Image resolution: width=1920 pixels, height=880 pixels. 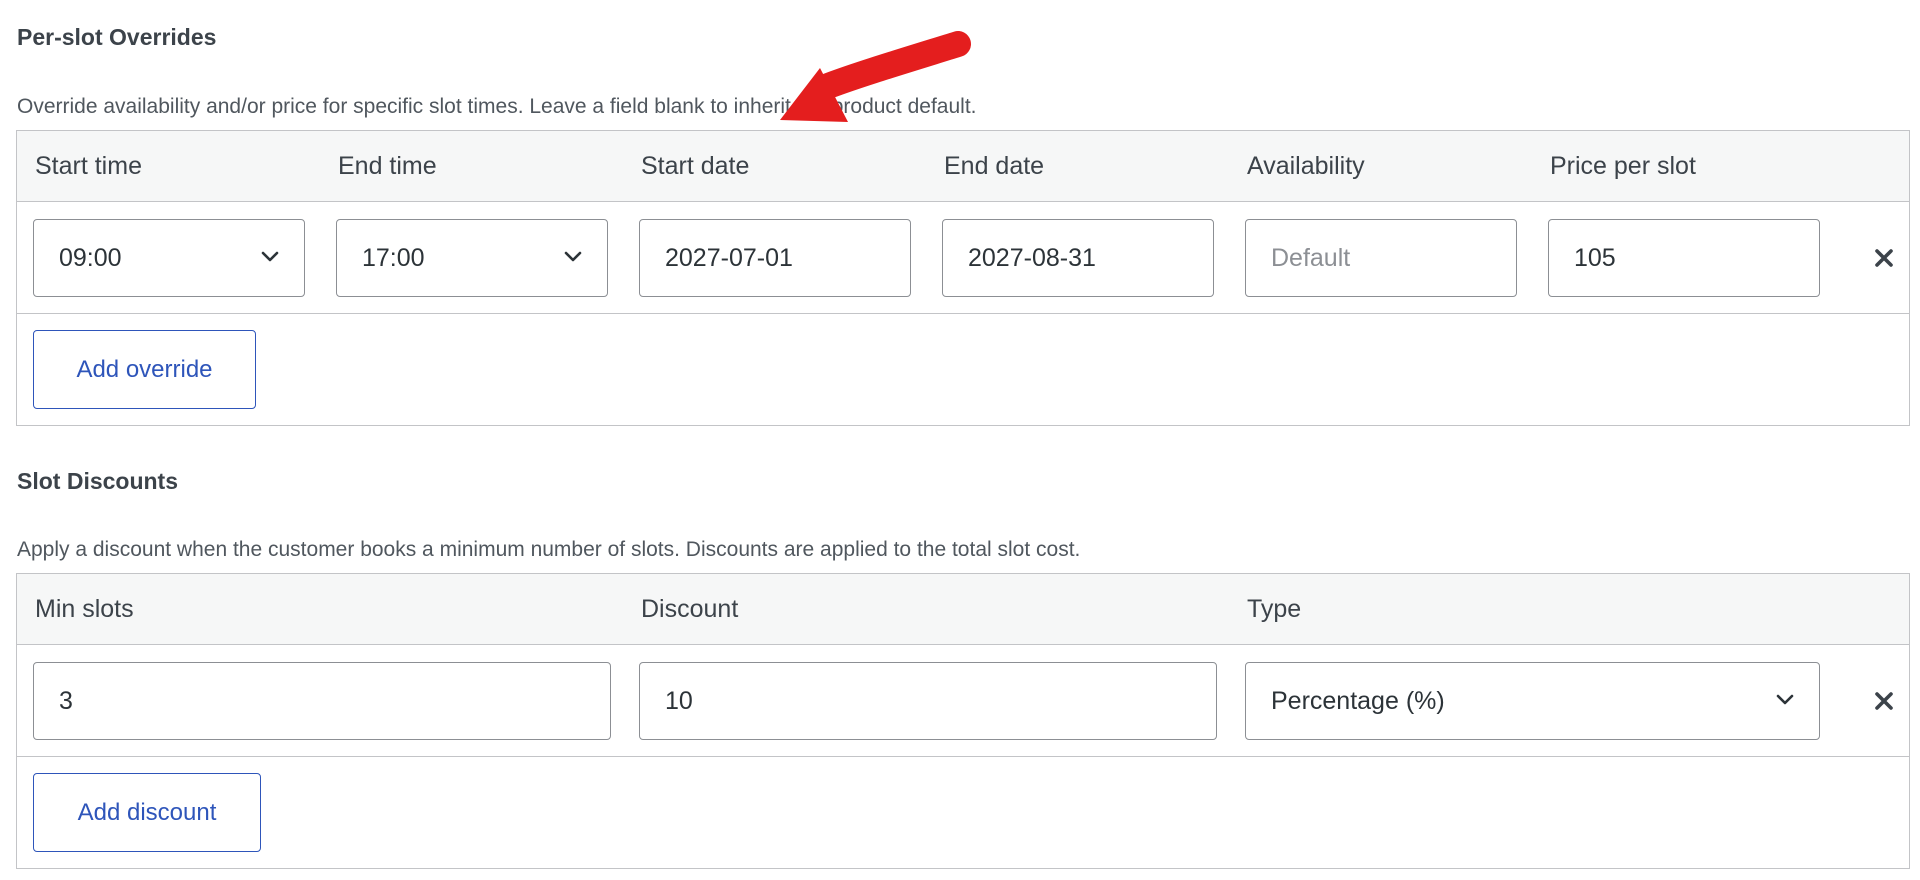 What do you see at coordinates (679, 700) in the screenshot?
I see `discount-value: 10` at bounding box center [679, 700].